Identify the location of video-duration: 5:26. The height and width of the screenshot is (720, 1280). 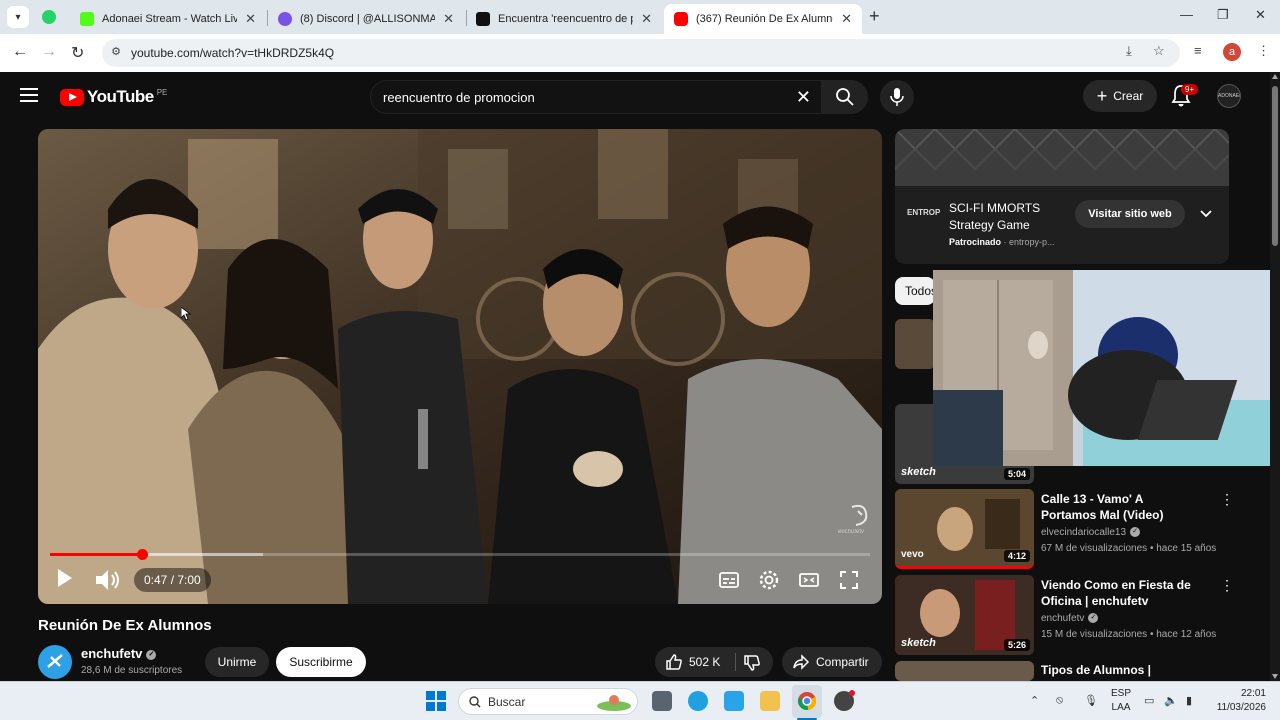
(1016, 645).